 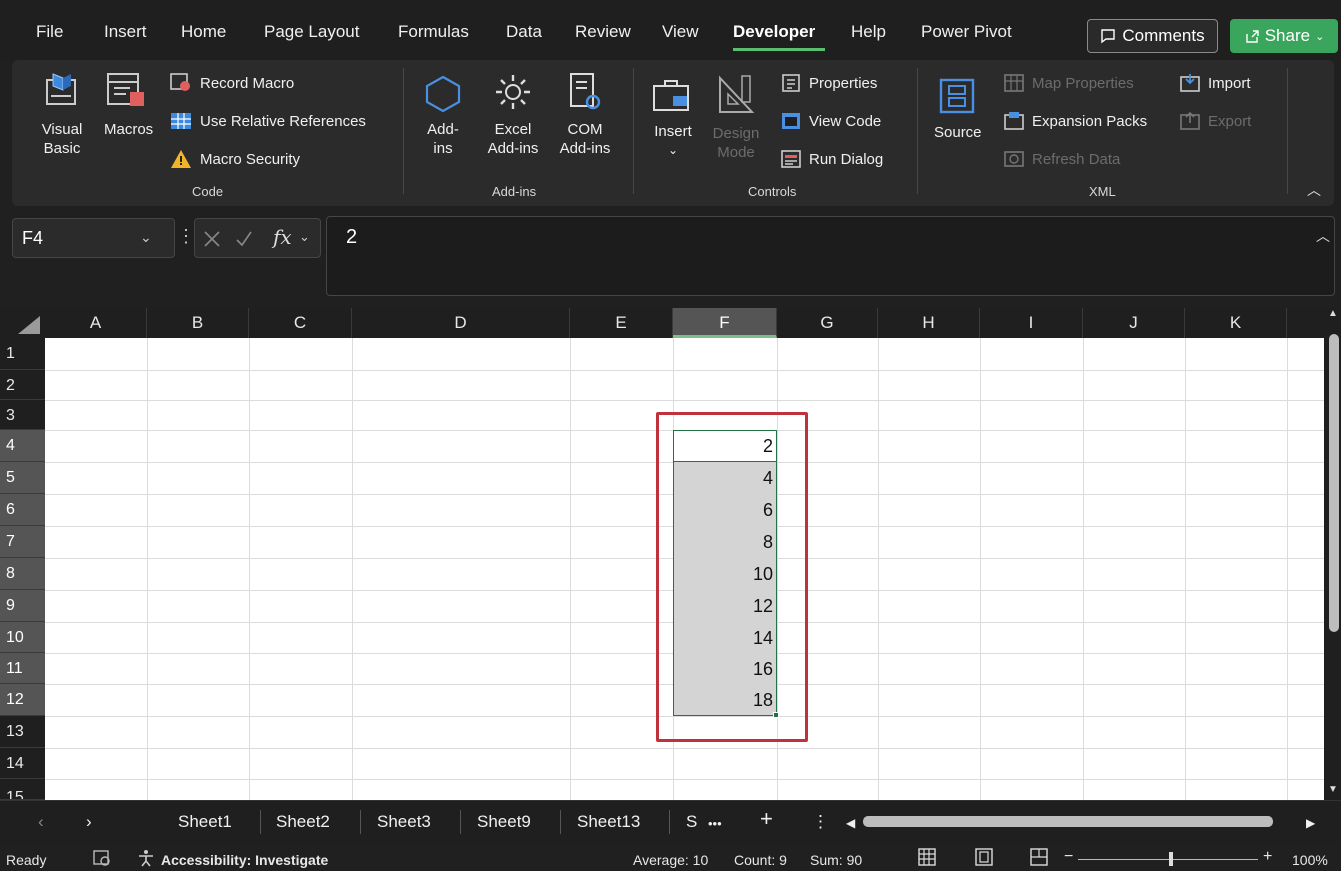 What do you see at coordinates (22, 637) in the screenshot?
I see `row-header-10: 10` at bounding box center [22, 637].